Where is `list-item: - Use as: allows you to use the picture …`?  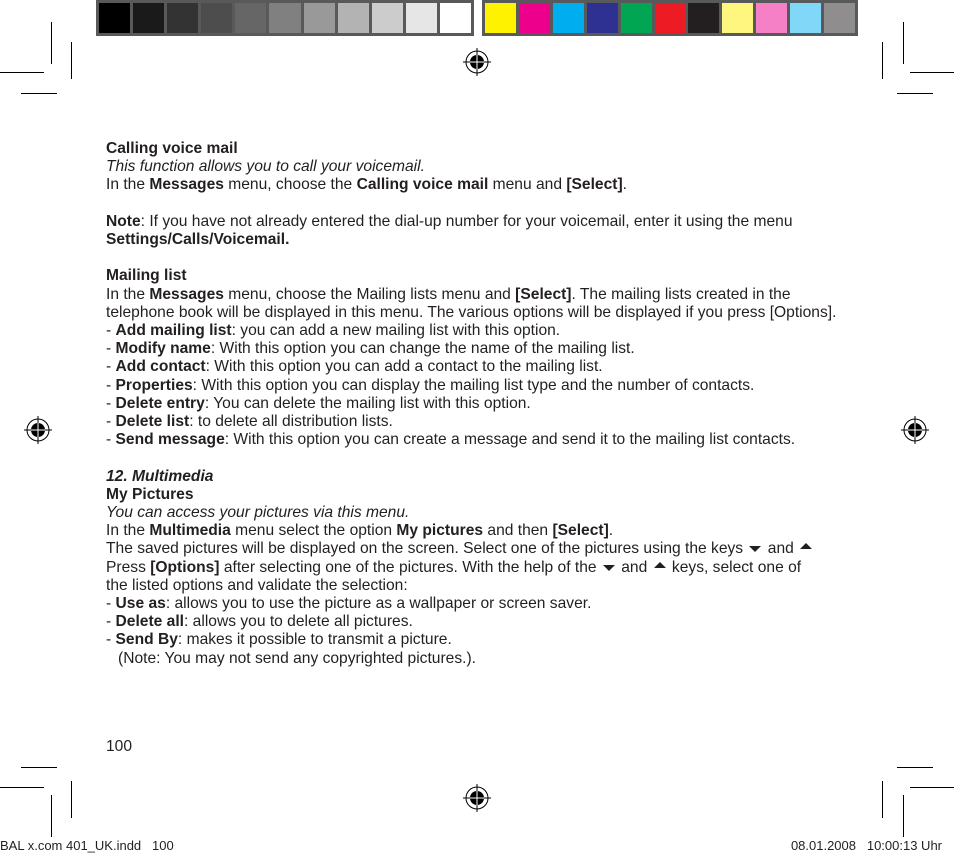
list-item: - Use as: allows you to use the picture … is located at coordinates (349, 604).